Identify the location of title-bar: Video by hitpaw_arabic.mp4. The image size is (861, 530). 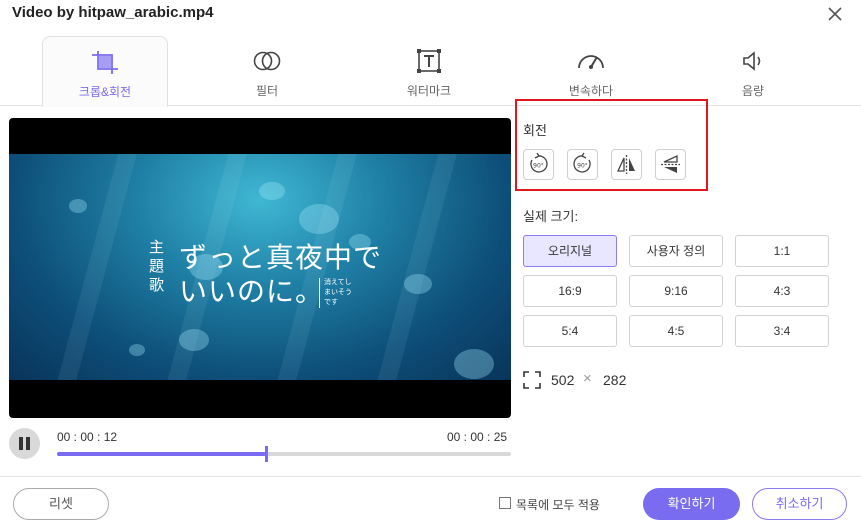
(430, 15).